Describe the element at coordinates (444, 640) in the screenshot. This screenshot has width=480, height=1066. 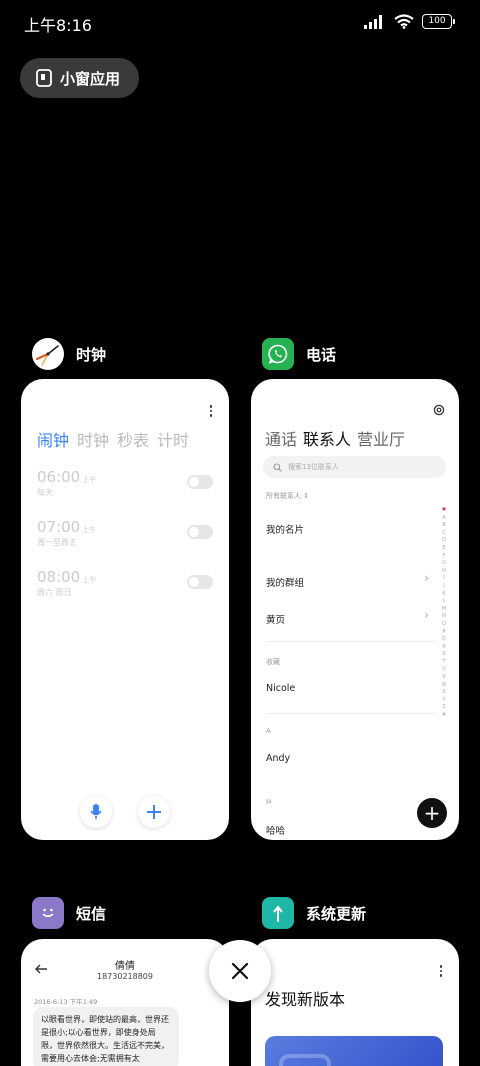
I see `alphabet-index-letter: Q` at that location.